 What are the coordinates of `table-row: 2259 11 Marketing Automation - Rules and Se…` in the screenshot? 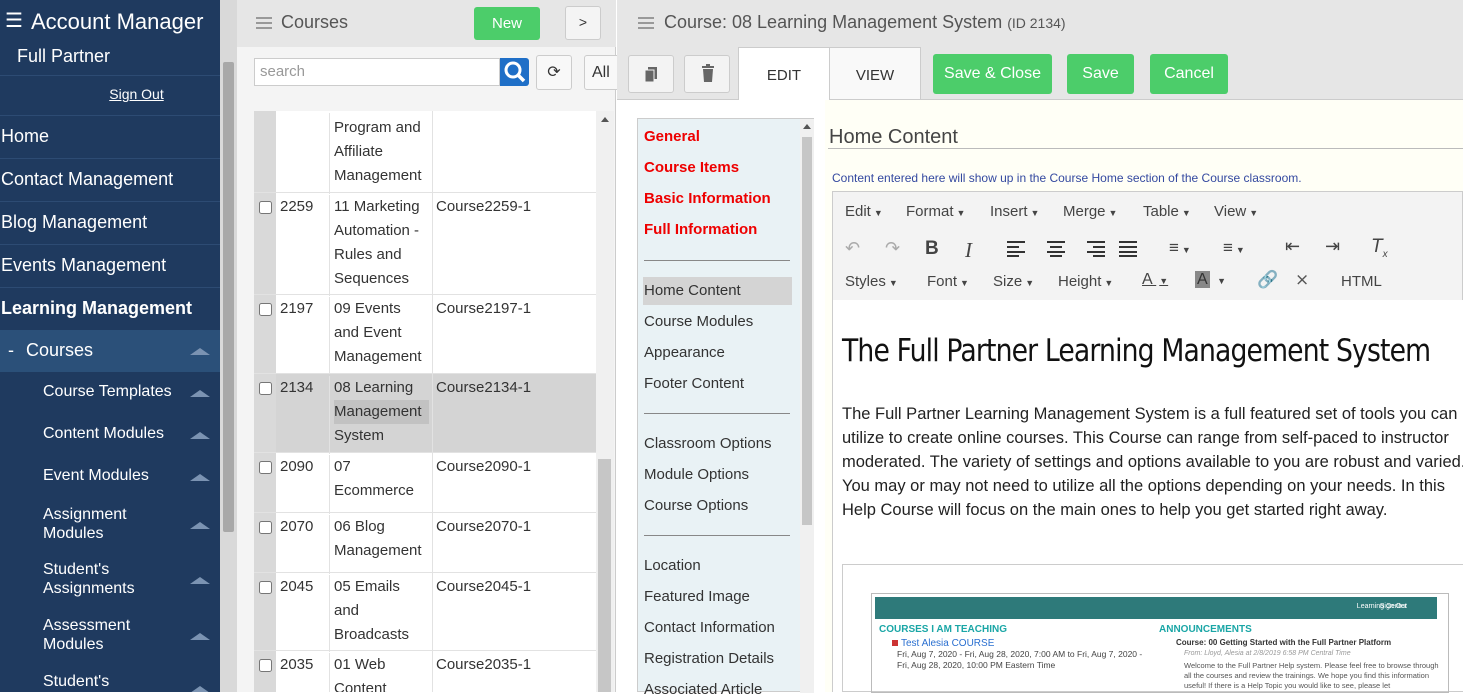 It's located at (425, 244).